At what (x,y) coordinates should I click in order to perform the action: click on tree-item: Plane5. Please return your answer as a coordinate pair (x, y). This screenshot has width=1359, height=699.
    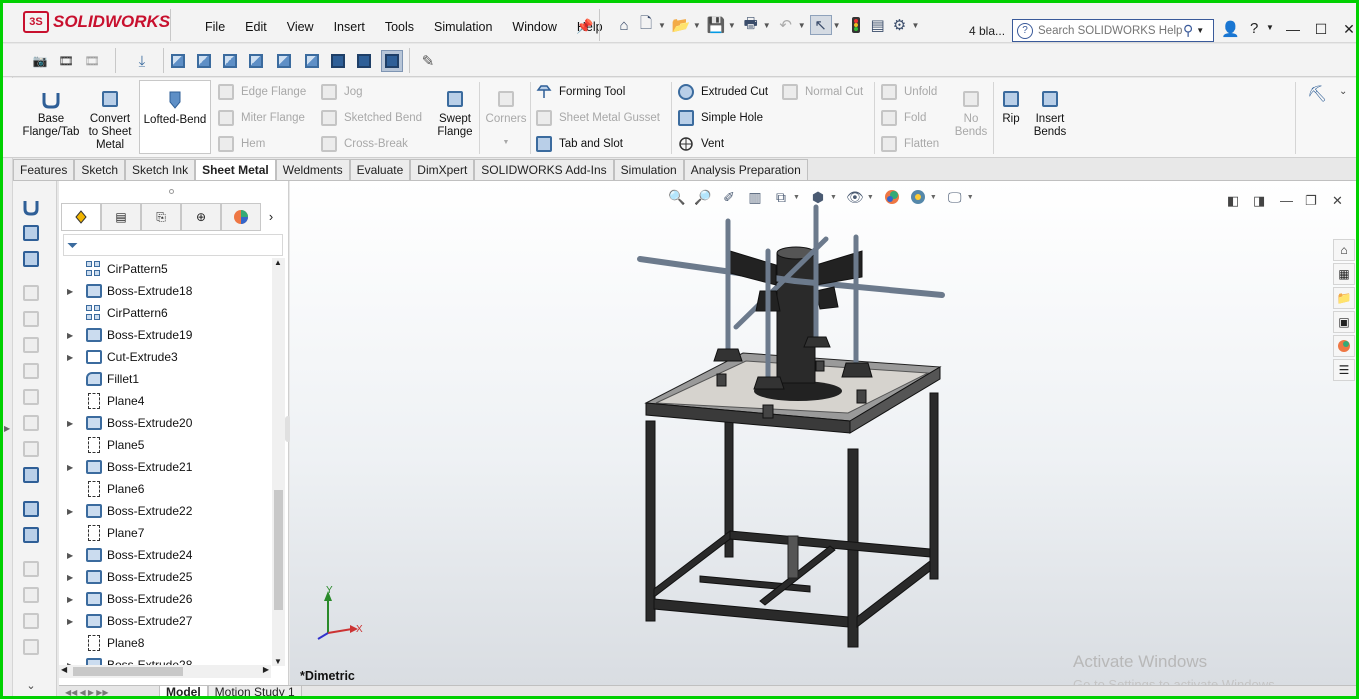
    Looking at the image, I should click on (165, 445).